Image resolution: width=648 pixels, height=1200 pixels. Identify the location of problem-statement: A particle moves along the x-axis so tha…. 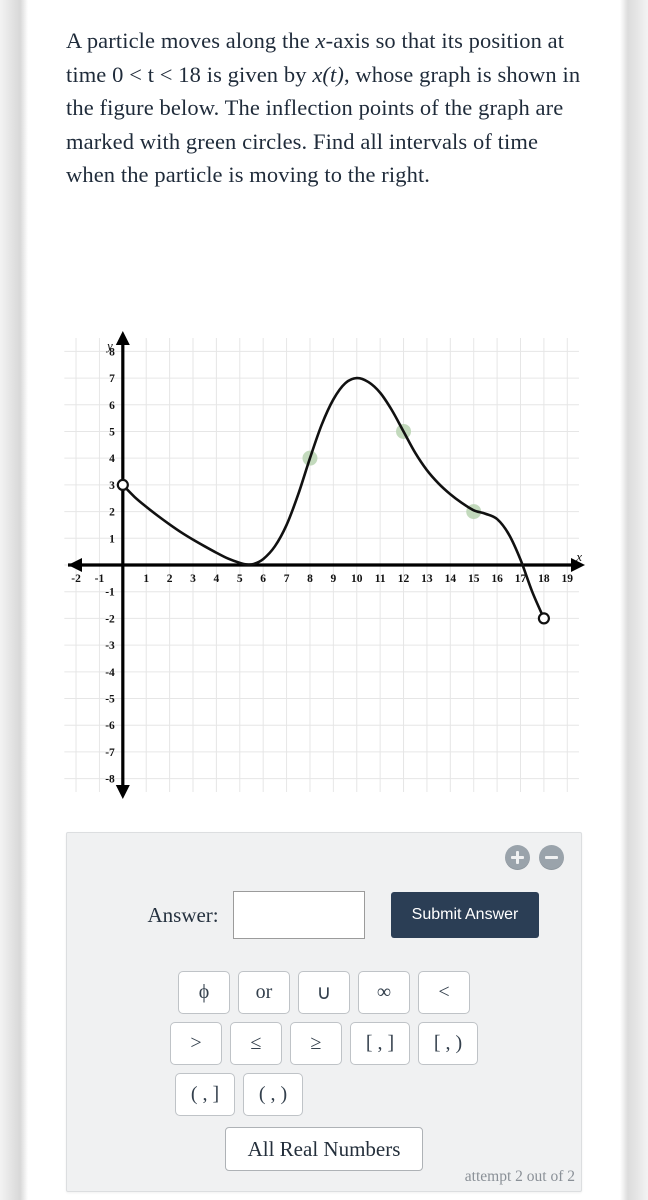
(324, 108).